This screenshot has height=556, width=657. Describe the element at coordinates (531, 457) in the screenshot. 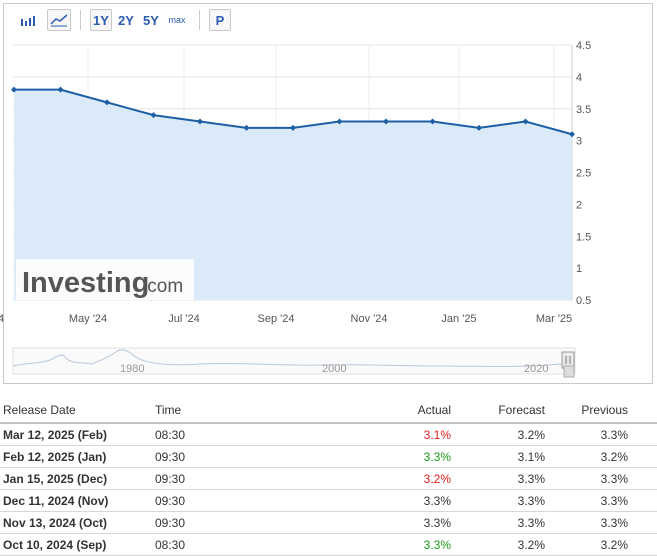

I see `forecast-value: 3.1%` at that location.